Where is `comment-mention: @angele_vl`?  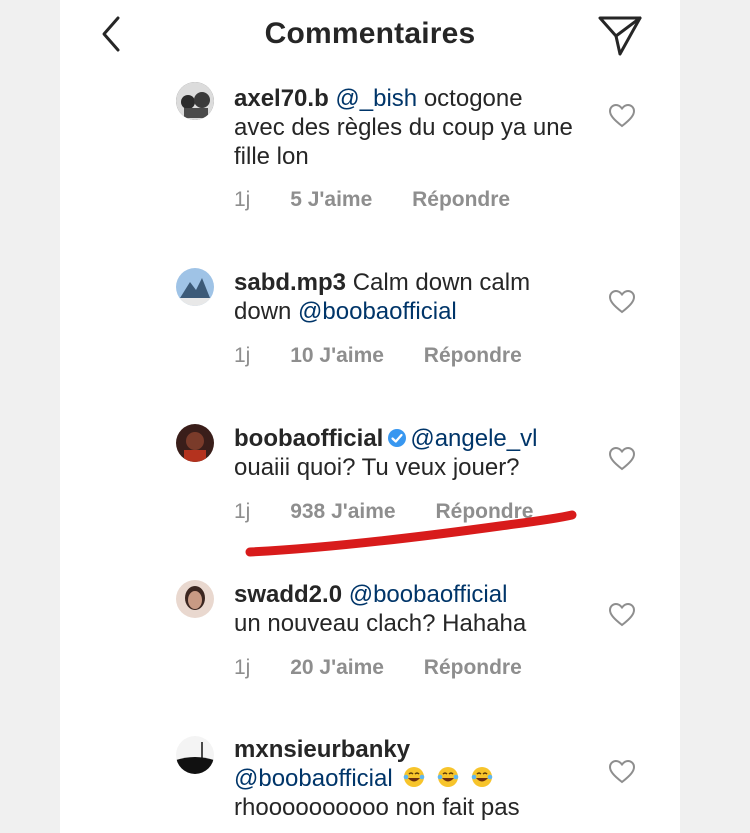 comment-mention: @angele_vl is located at coordinates (473, 438).